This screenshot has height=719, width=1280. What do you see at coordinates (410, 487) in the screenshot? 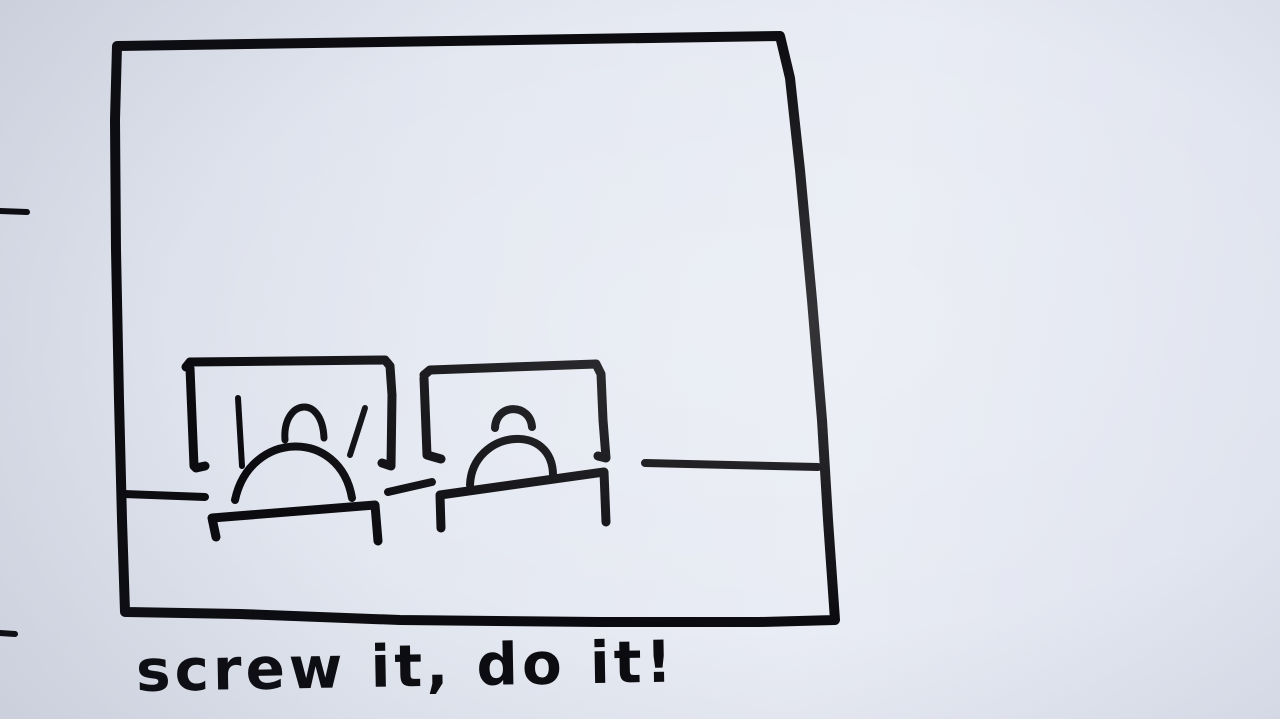
I see `table-line-middle` at bounding box center [410, 487].